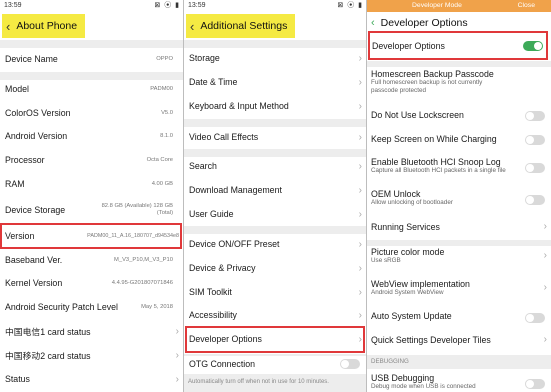 This screenshot has height=392, width=551. Describe the element at coordinates (213, 82) in the screenshot. I see `row-label: Date & Time` at that location.